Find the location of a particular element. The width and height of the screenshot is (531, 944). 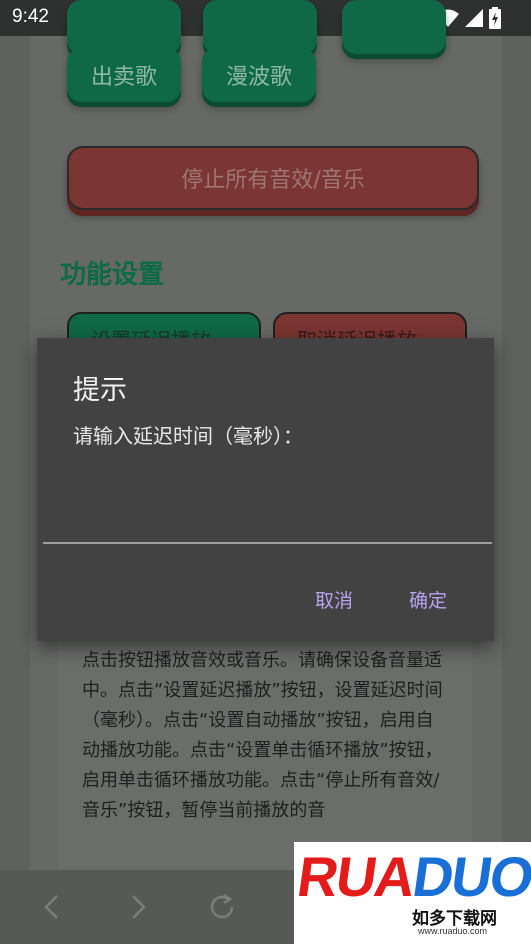

sell-song-label: 出卖歌 is located at coordinates (123, 77).